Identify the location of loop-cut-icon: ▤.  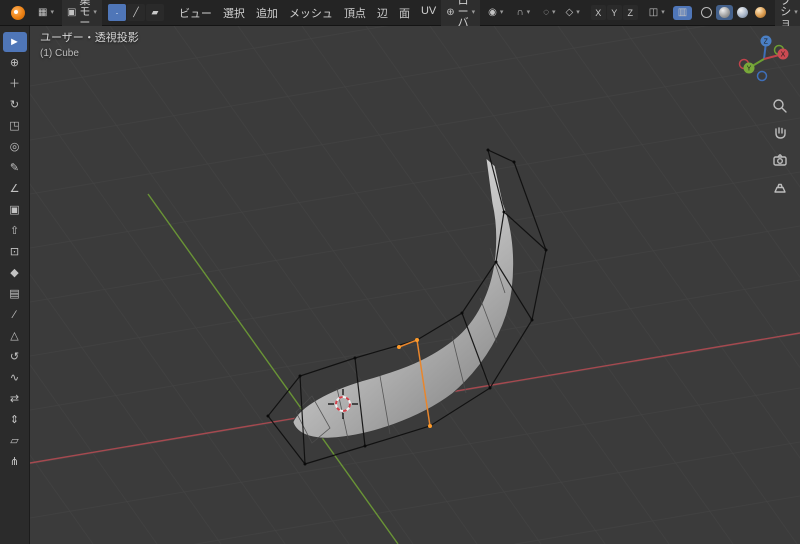
(14, 293).